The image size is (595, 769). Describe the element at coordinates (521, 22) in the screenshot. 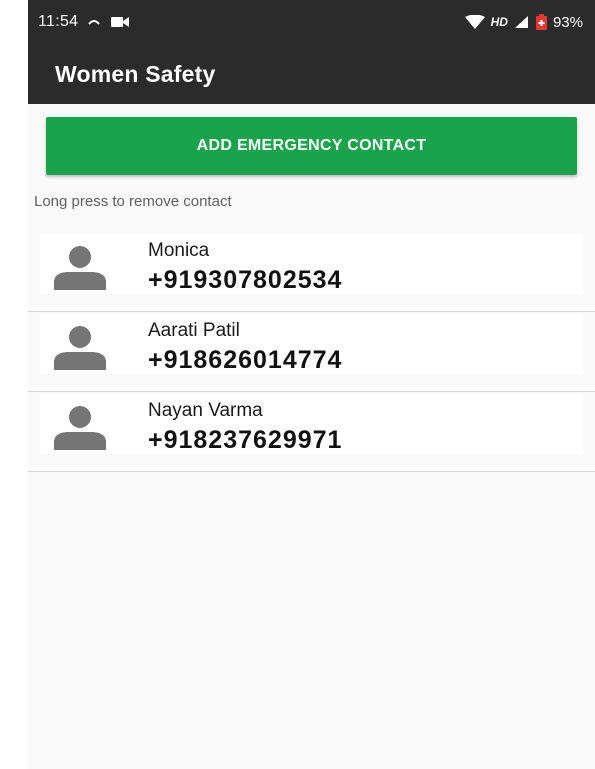

I see `signal-icon` at that location.